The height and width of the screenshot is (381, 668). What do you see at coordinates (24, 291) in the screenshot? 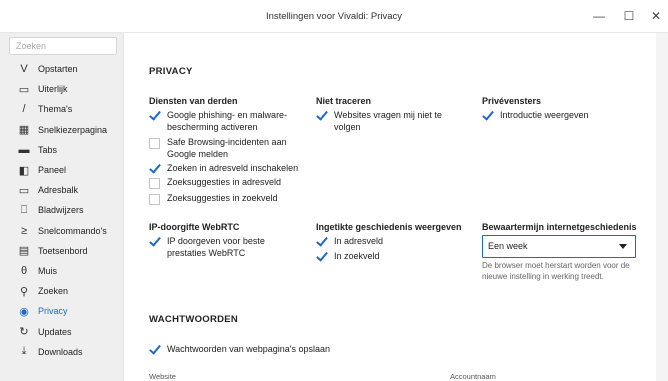
I see `search-icon: ⚲` at bounding box center [24, 291].